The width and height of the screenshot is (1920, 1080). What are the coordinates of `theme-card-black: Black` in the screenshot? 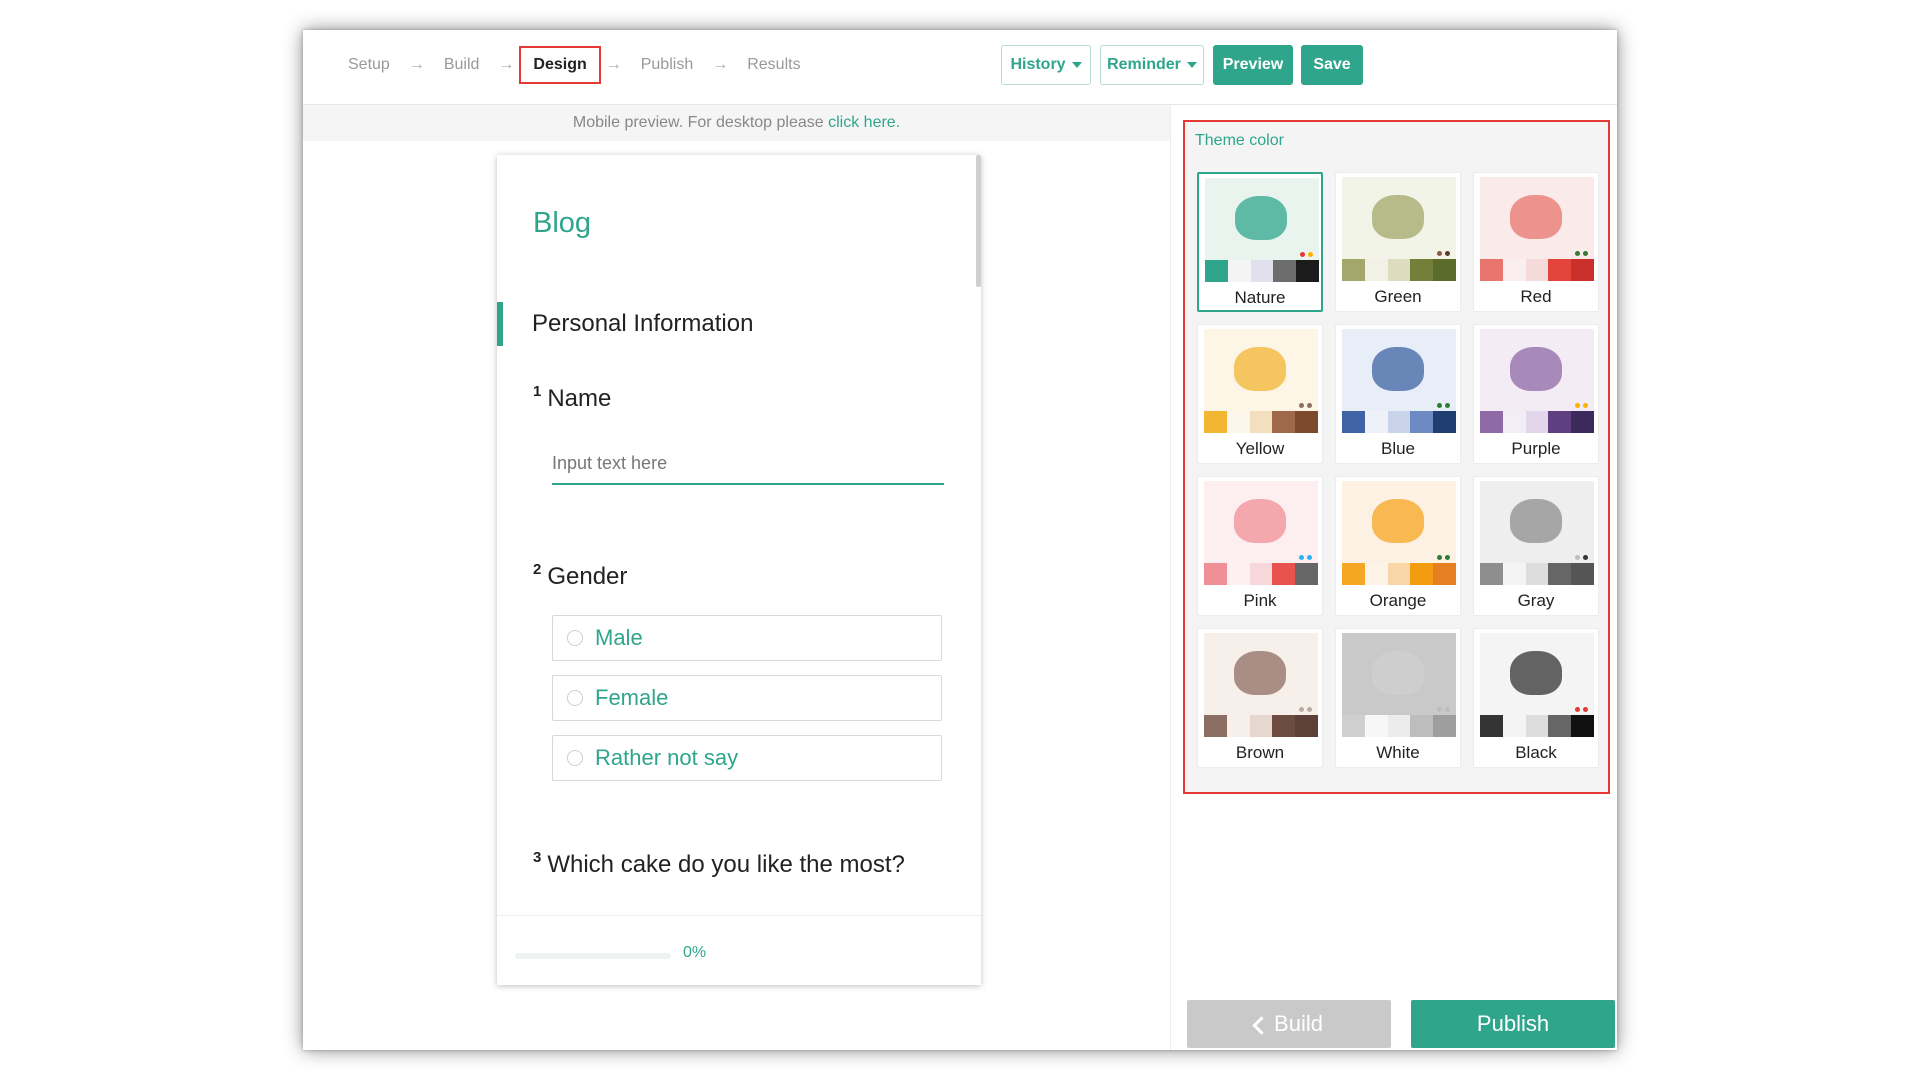 It's located at (1536, 698).